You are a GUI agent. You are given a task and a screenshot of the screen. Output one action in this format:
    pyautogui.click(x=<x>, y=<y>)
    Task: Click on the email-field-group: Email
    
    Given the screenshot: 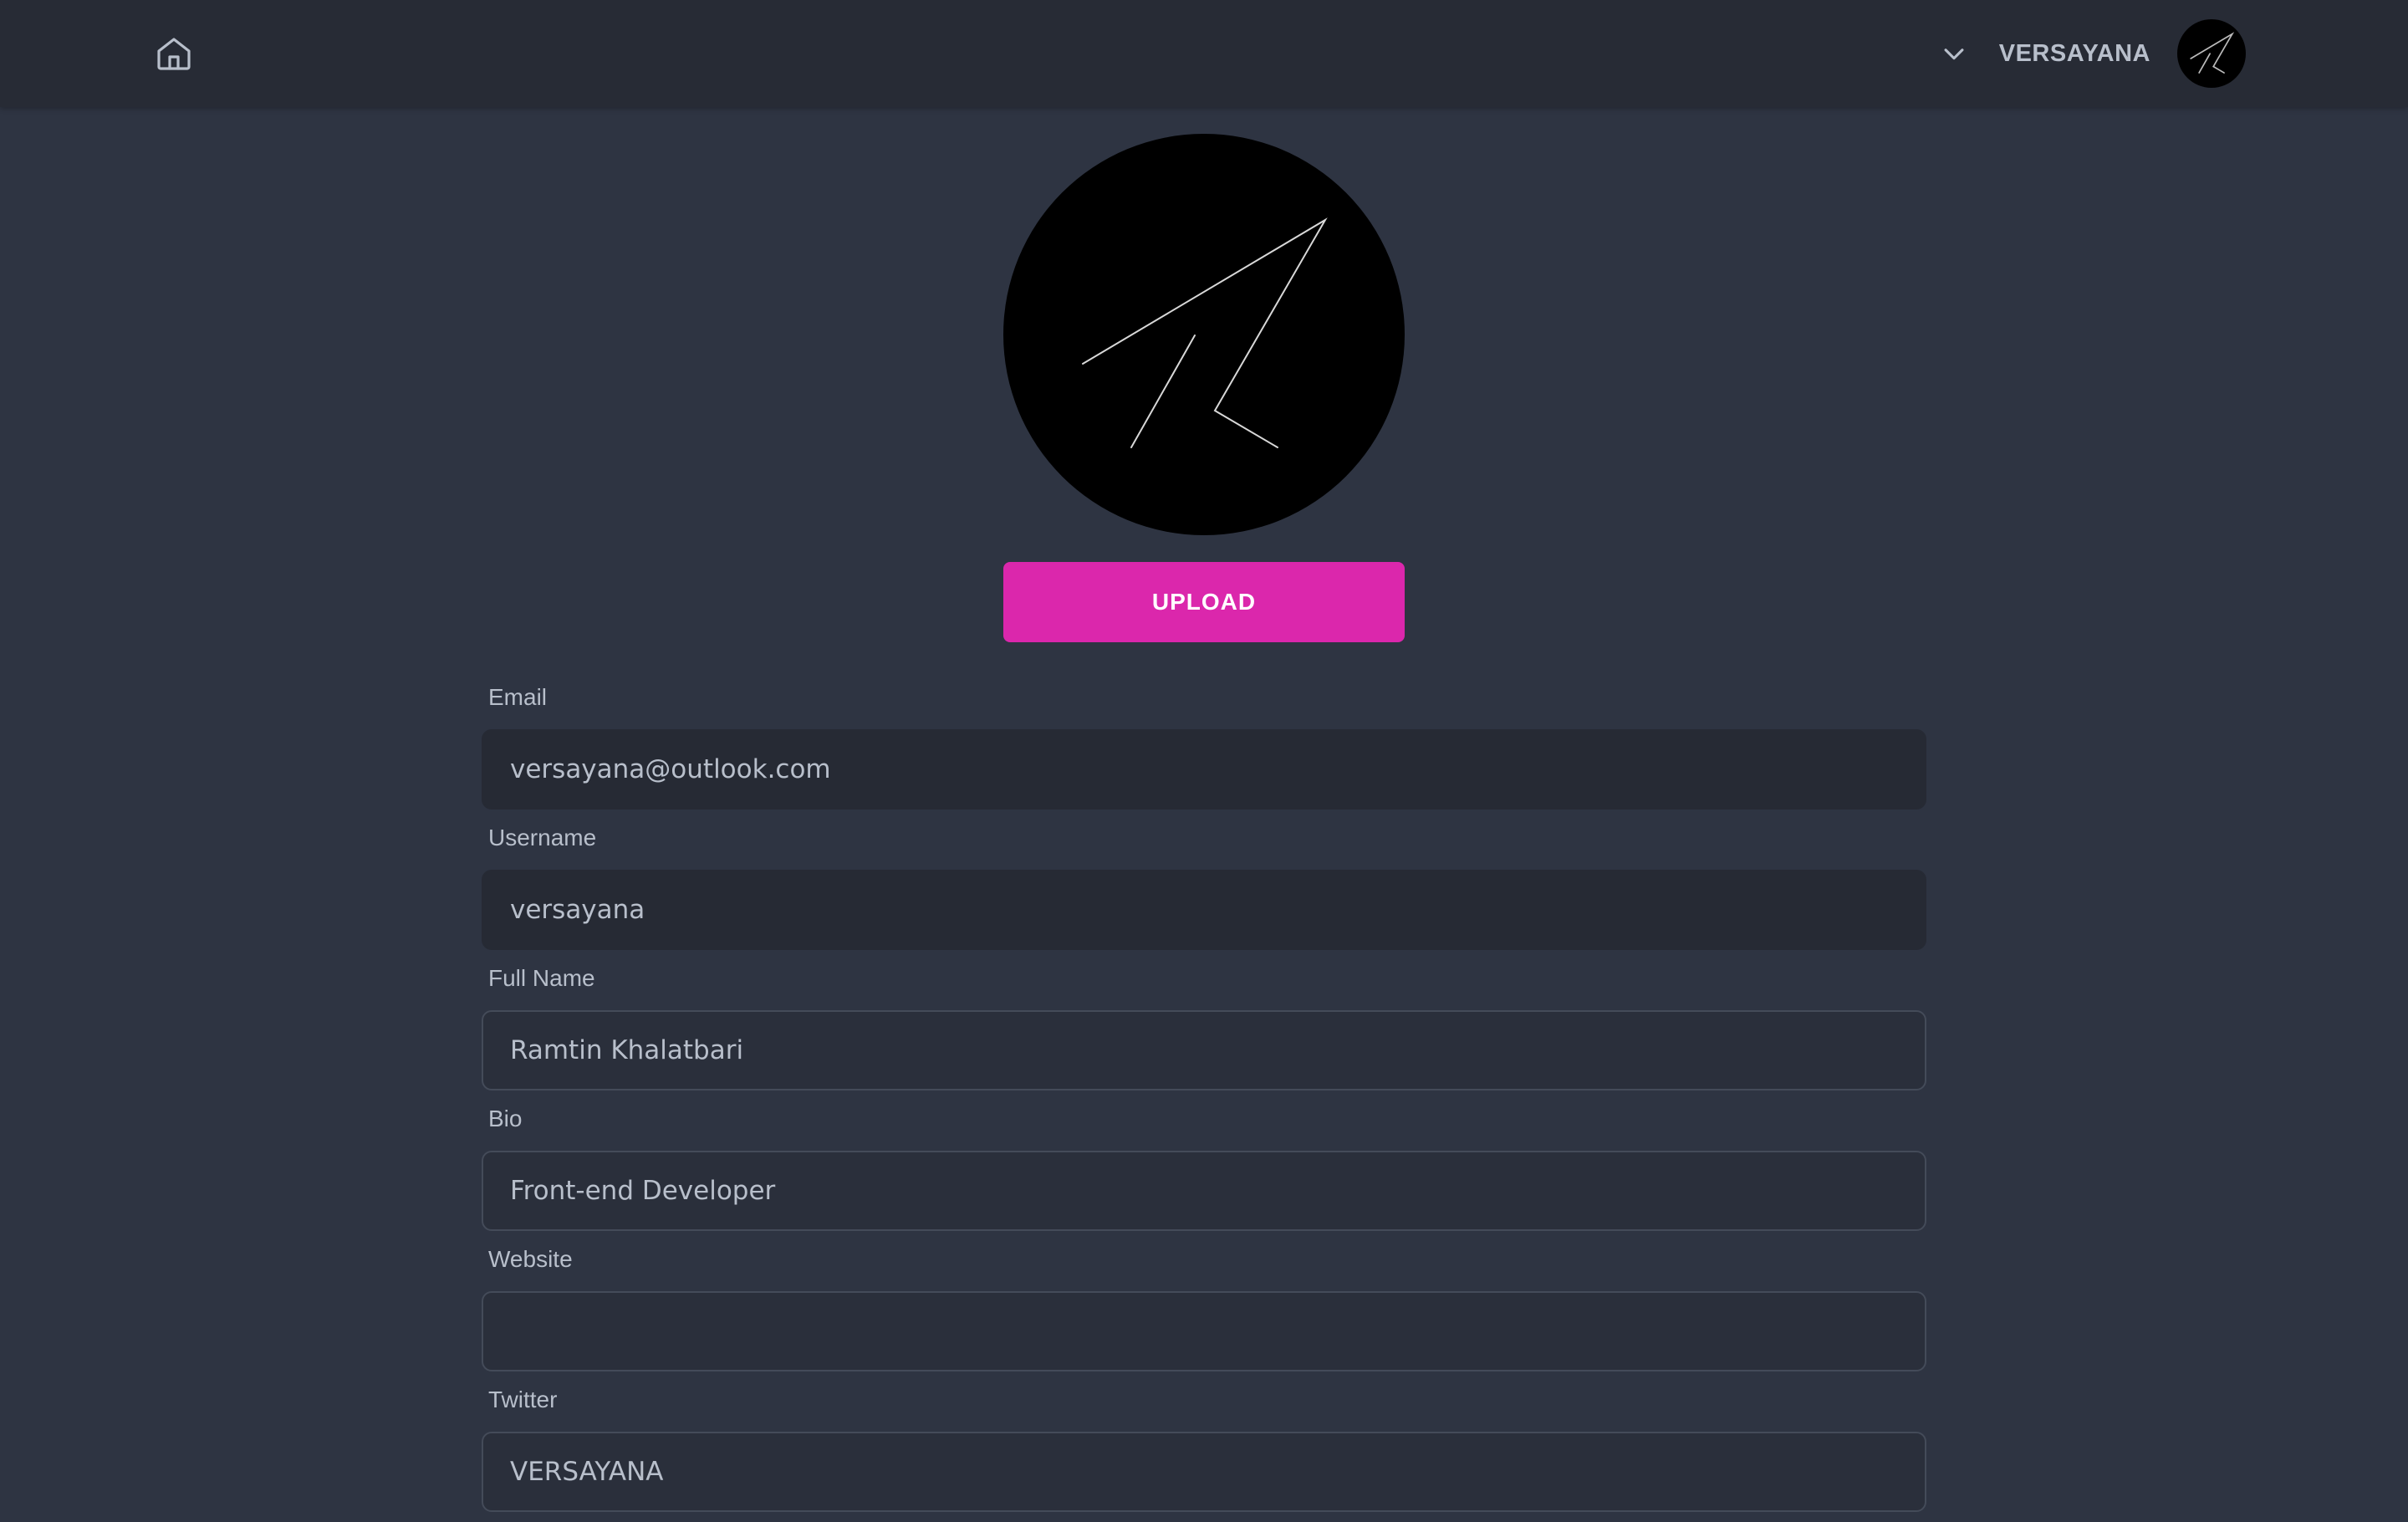 What is the action you would take?
    pyautogui.click(x=1204, y=750)
    